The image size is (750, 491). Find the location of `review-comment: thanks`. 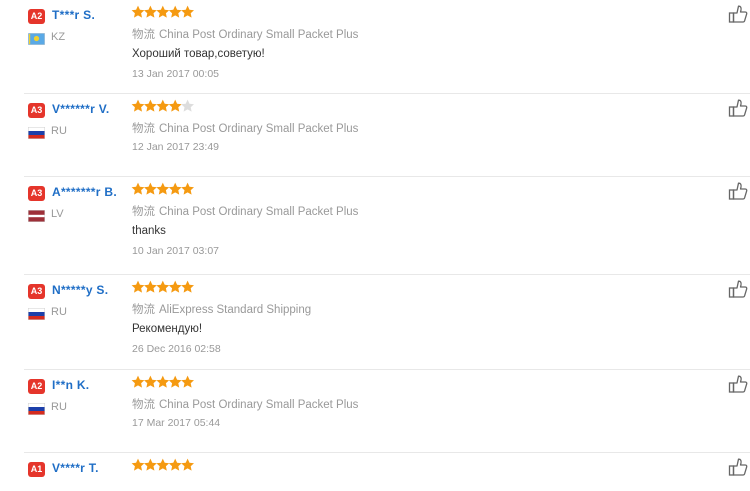

review-comment: thanks is located at coordinates (149, 231).